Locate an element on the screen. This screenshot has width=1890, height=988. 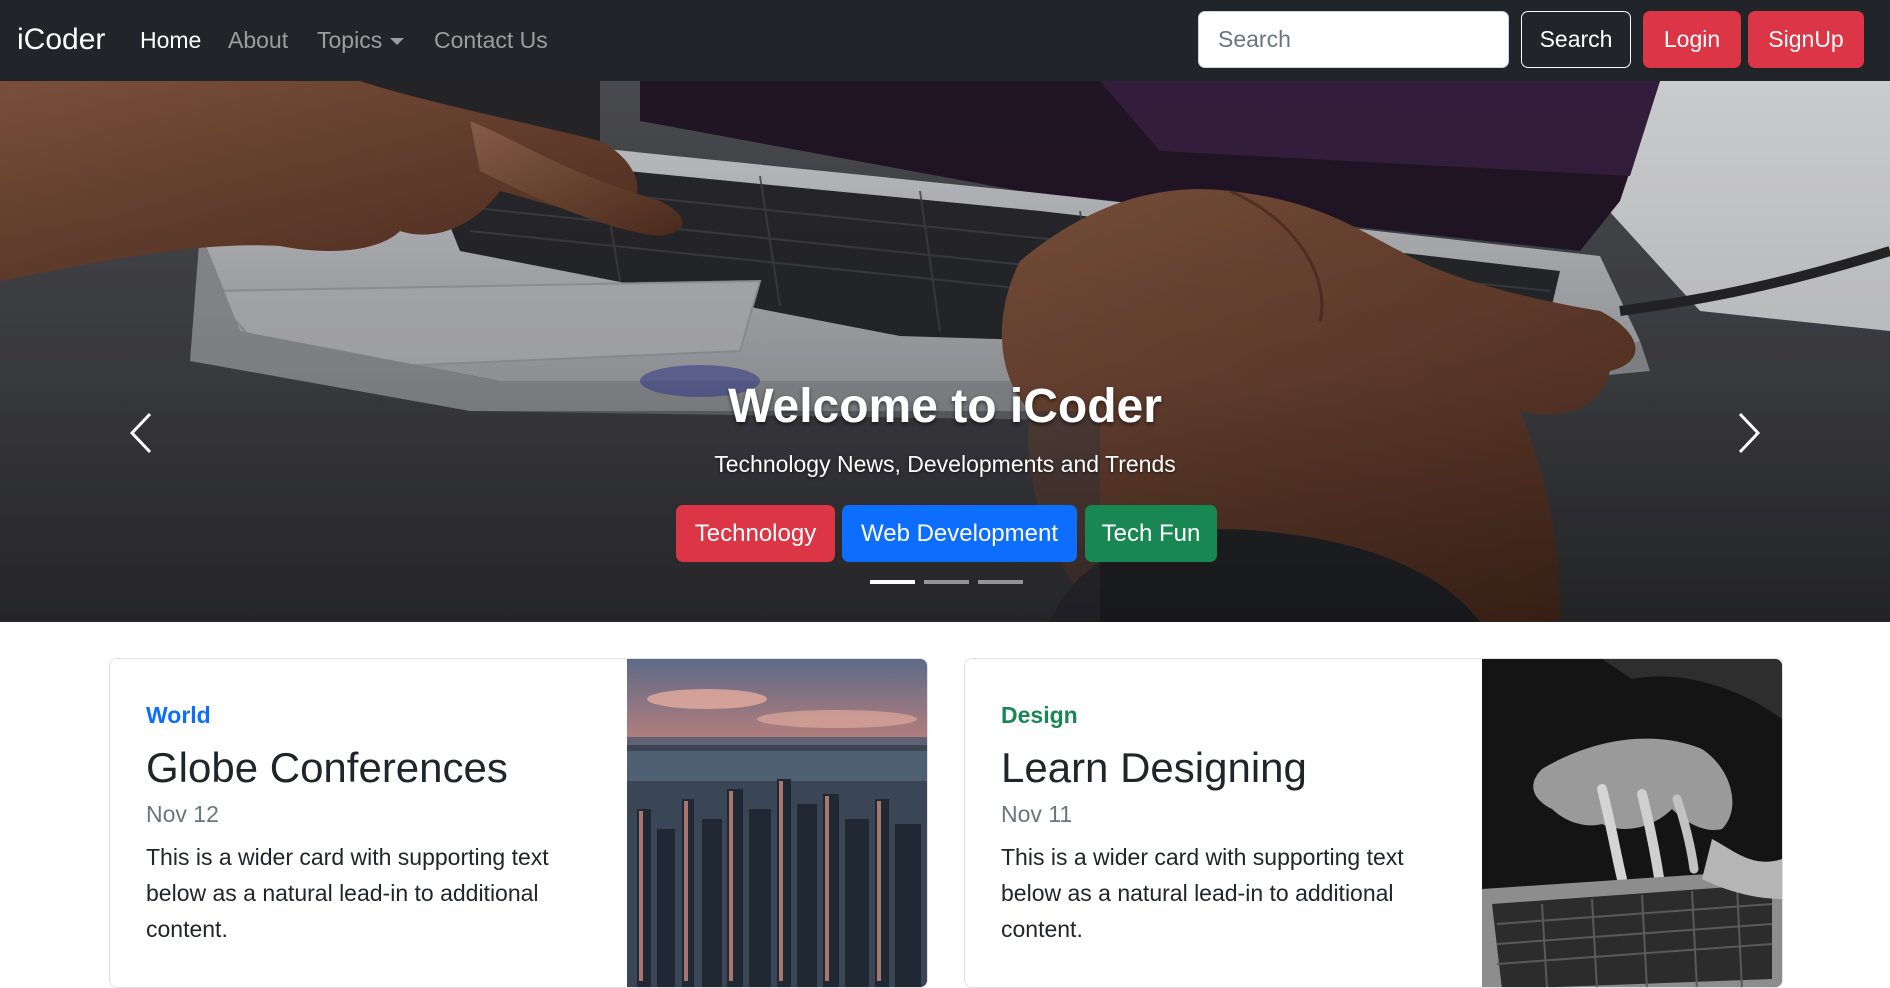
nav-link-contact: Contact Us is located at coordinates (491, 40).